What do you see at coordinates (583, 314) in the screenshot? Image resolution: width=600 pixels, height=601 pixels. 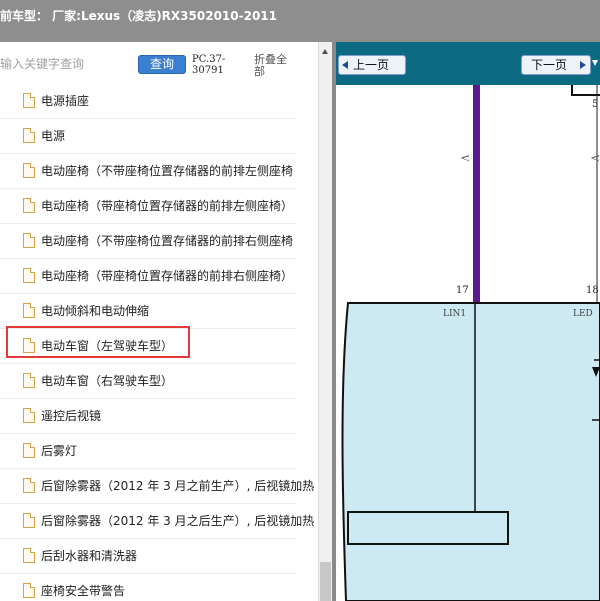 I see `connector-label: LED` at bounding box center [583, 314].